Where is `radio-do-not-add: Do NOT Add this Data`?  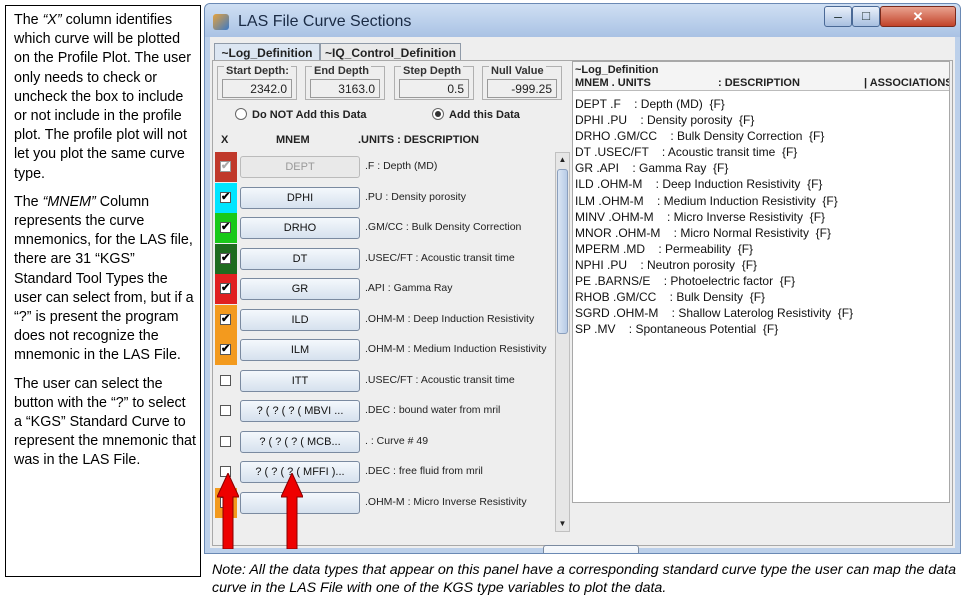
radio-do-not-add: Do NOT Add this Data is located at coordinates (300, 114).